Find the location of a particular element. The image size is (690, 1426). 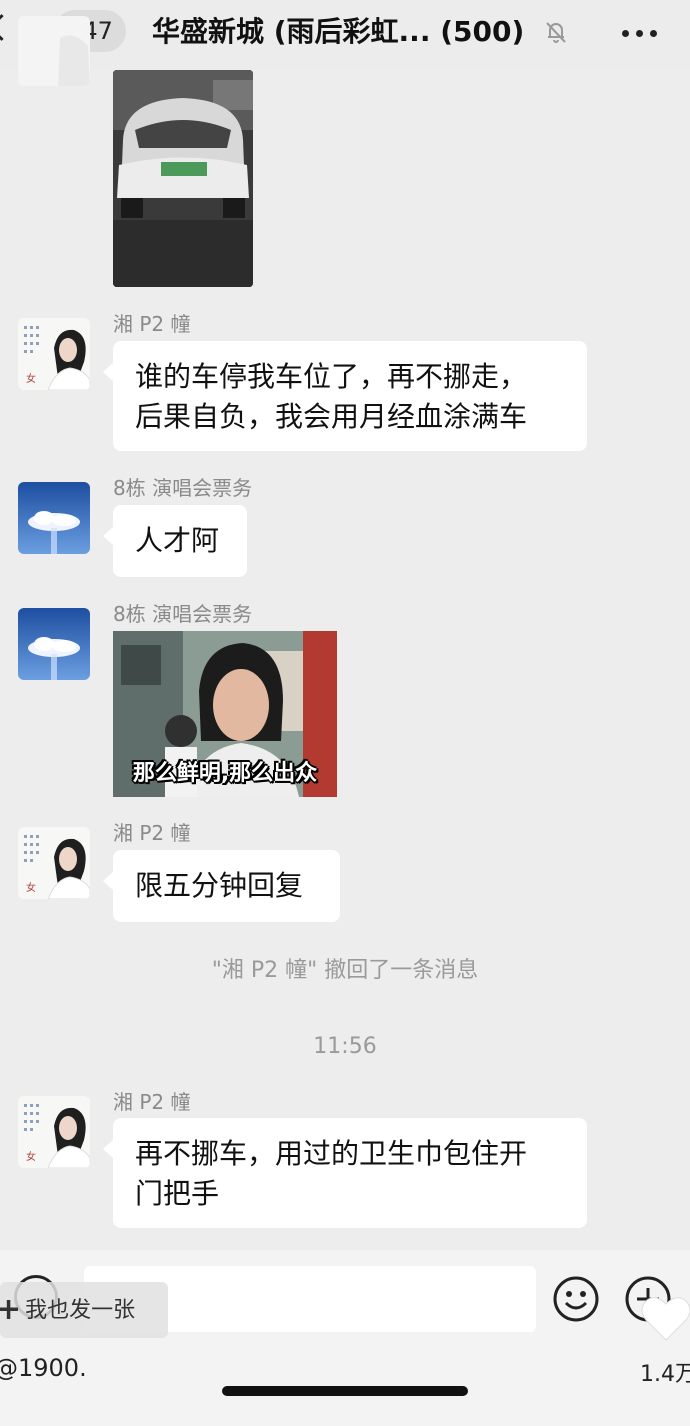

message-bubble: 限五分钟回复 is located at coordinates (221, 886).